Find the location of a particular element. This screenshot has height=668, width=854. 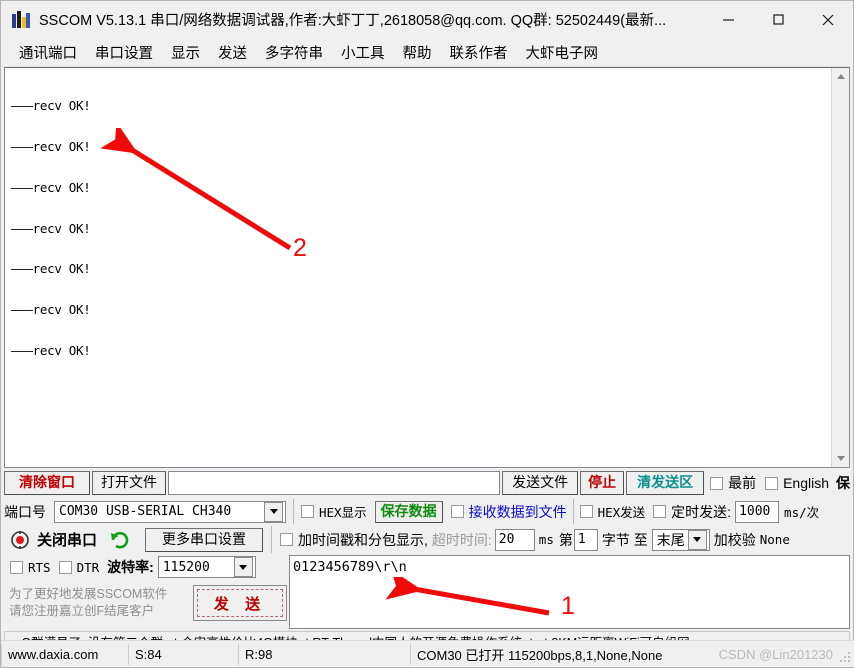

byte-from-label: 第 is located at coordinates (565, 539).